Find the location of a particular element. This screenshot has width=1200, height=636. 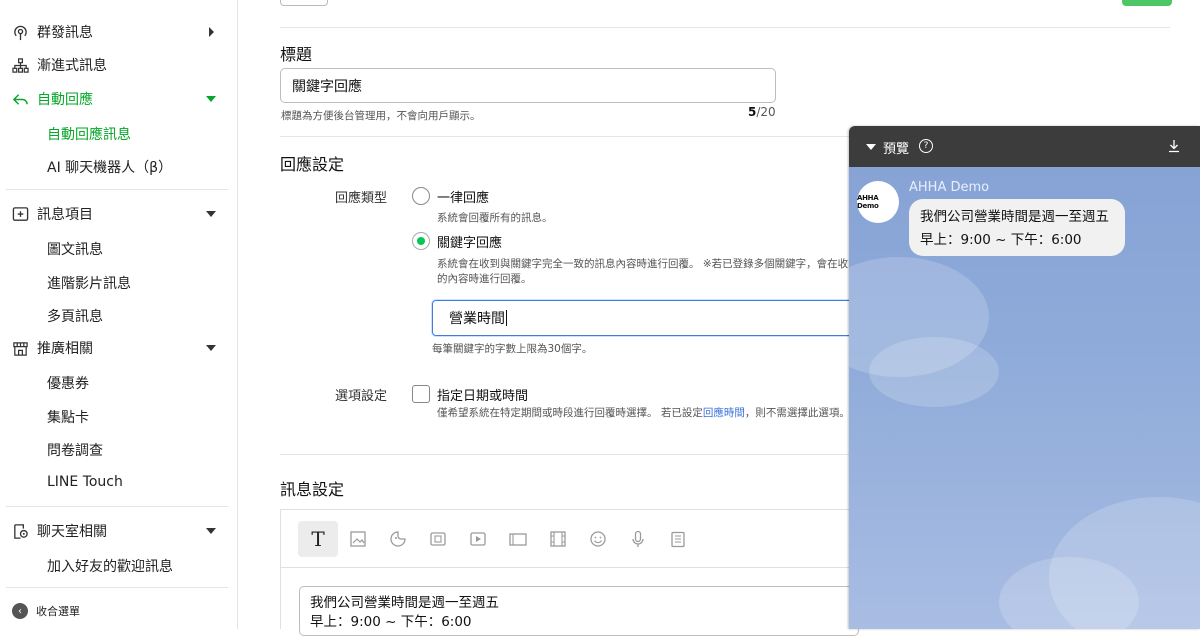

survey-icon is located at coordinates (678, 539).